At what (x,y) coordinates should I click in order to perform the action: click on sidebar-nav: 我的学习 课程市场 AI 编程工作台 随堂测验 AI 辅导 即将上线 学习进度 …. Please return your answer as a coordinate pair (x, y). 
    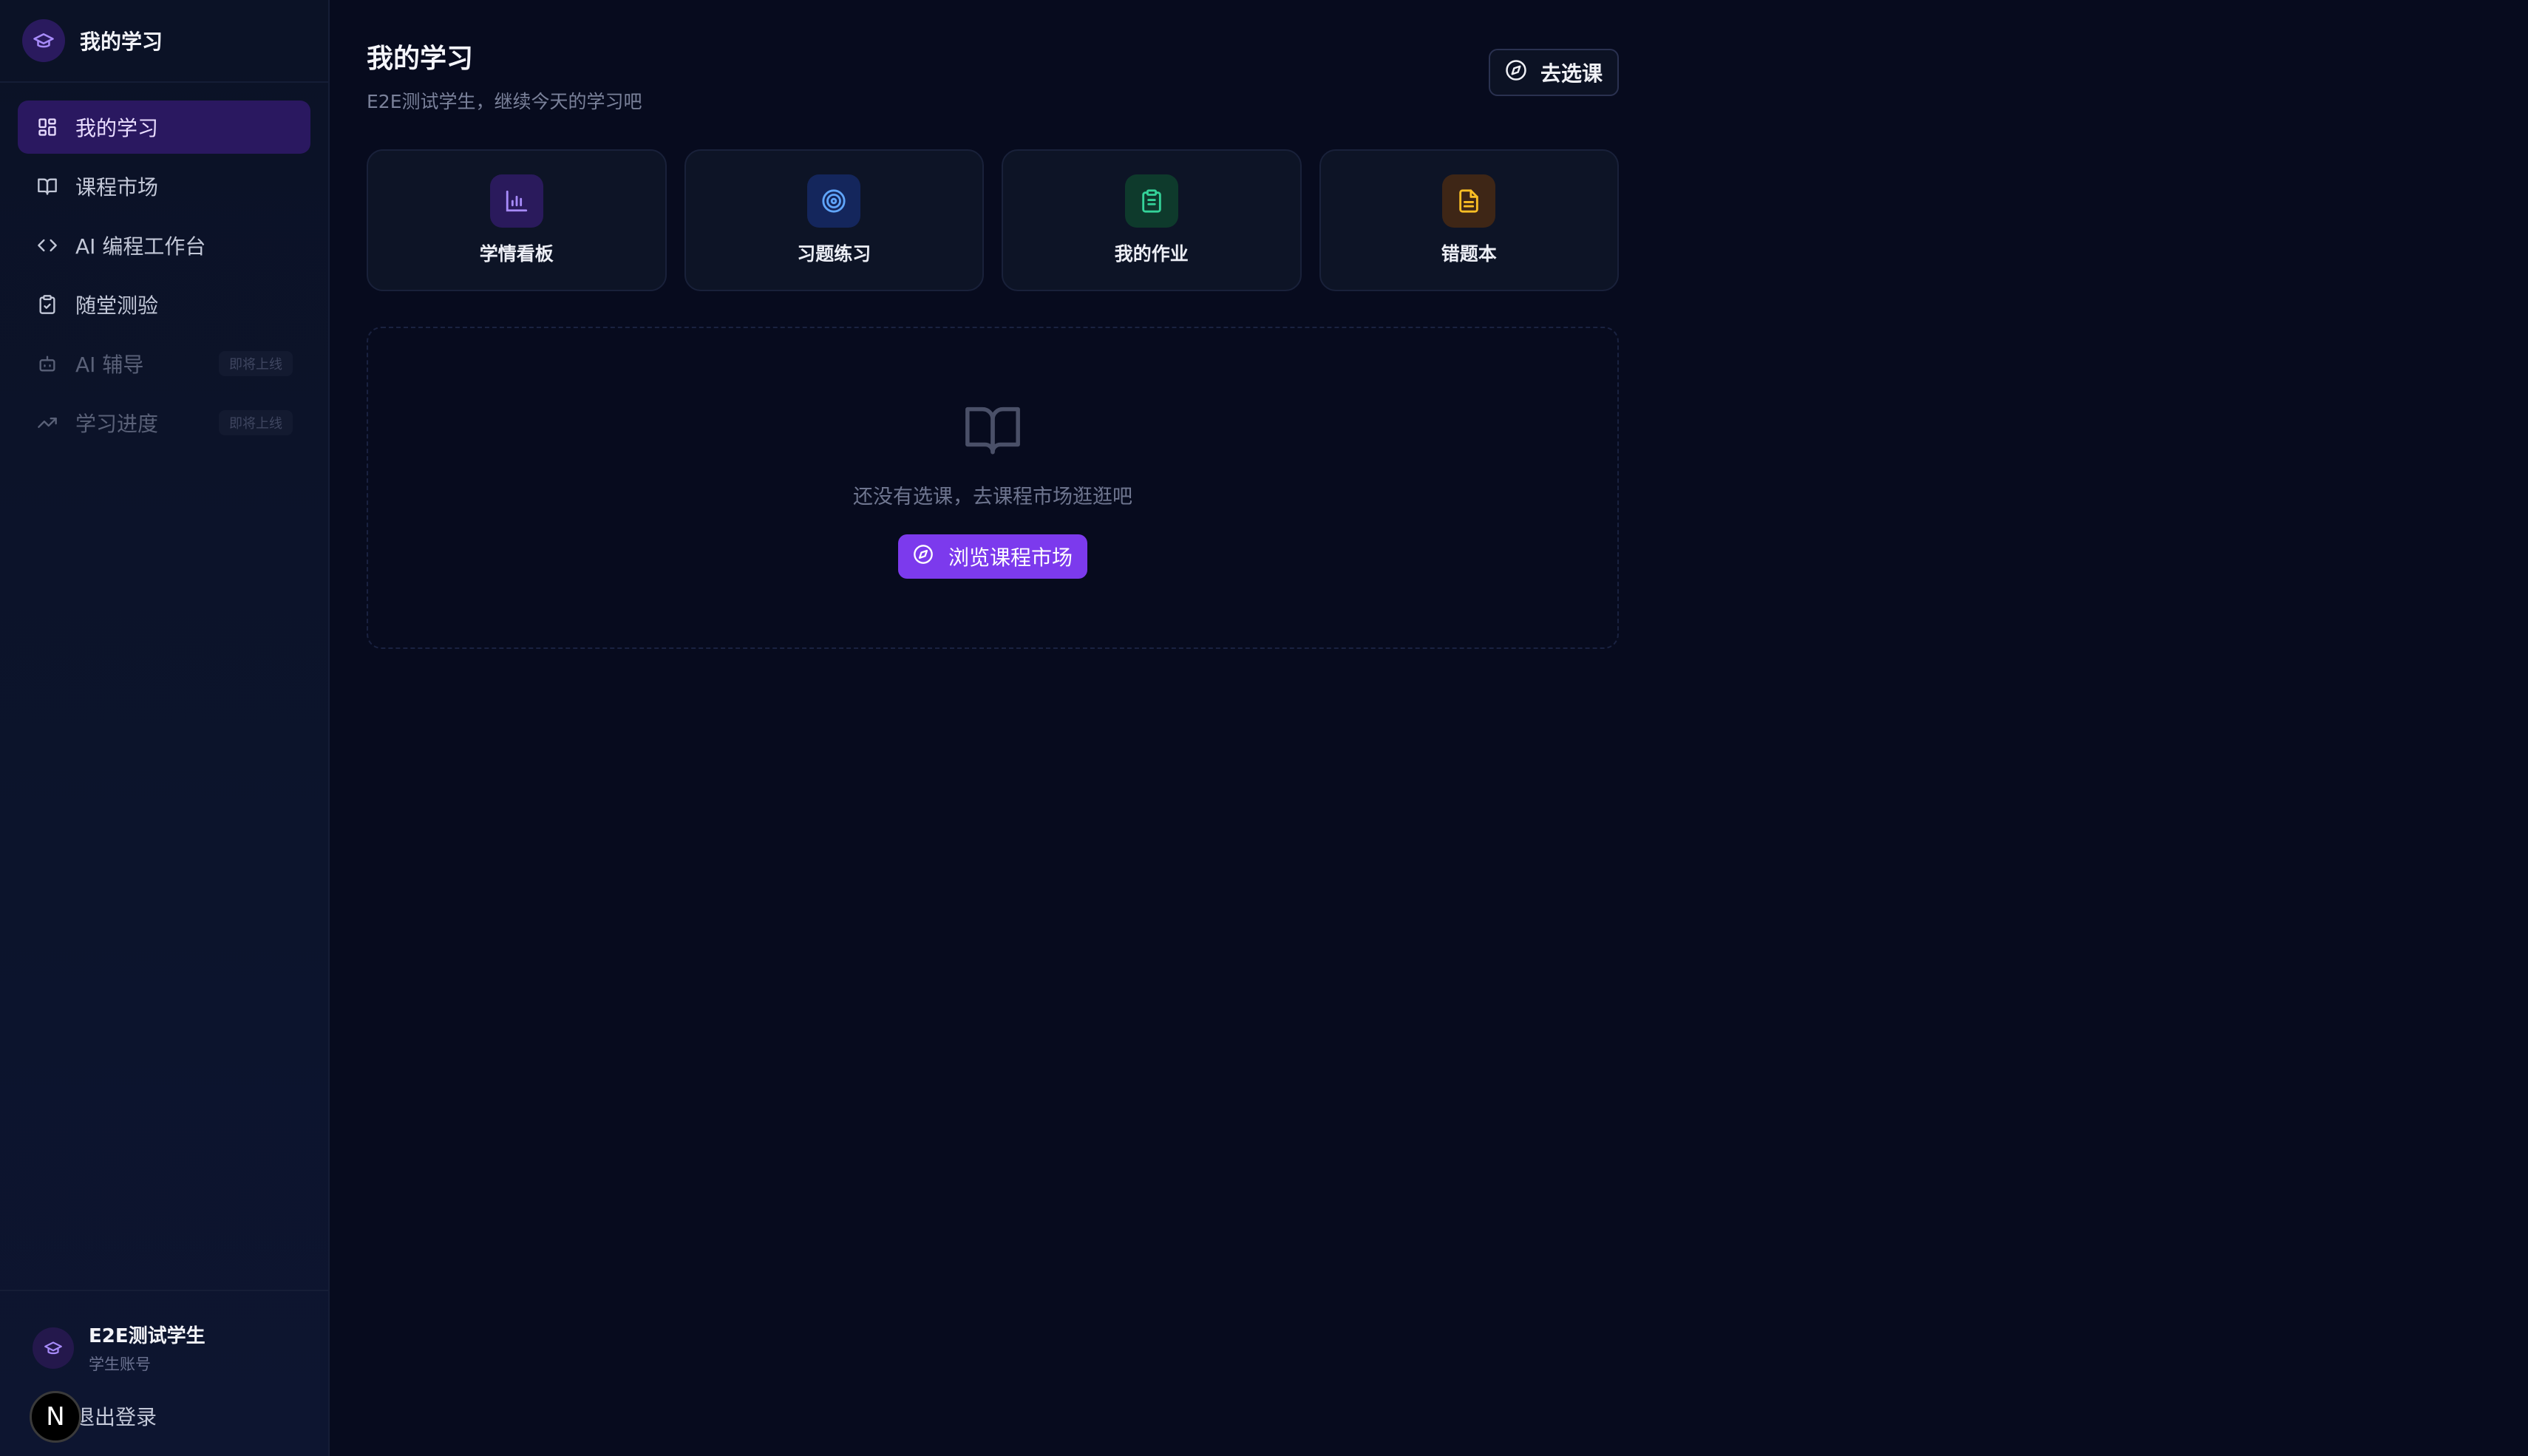
    Looking at the image, I should click on (164, 275).